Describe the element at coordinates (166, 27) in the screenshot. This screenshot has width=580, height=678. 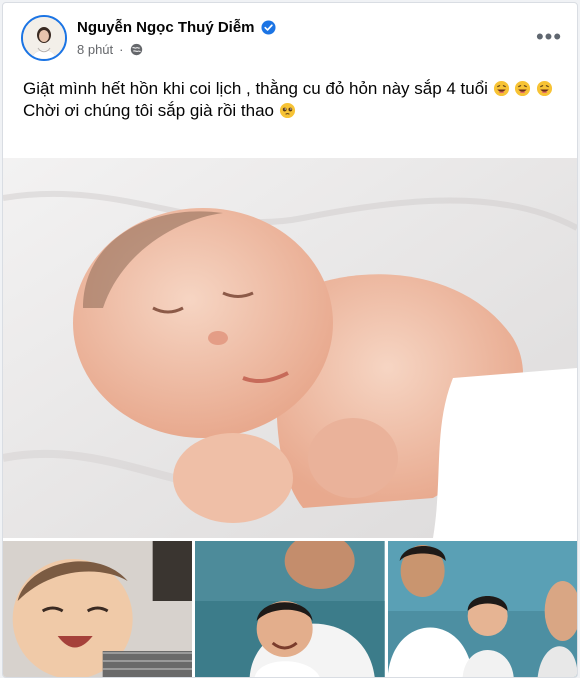
I see `author-name: Nguyễn Ngọc Thuý Diễm` at that location.